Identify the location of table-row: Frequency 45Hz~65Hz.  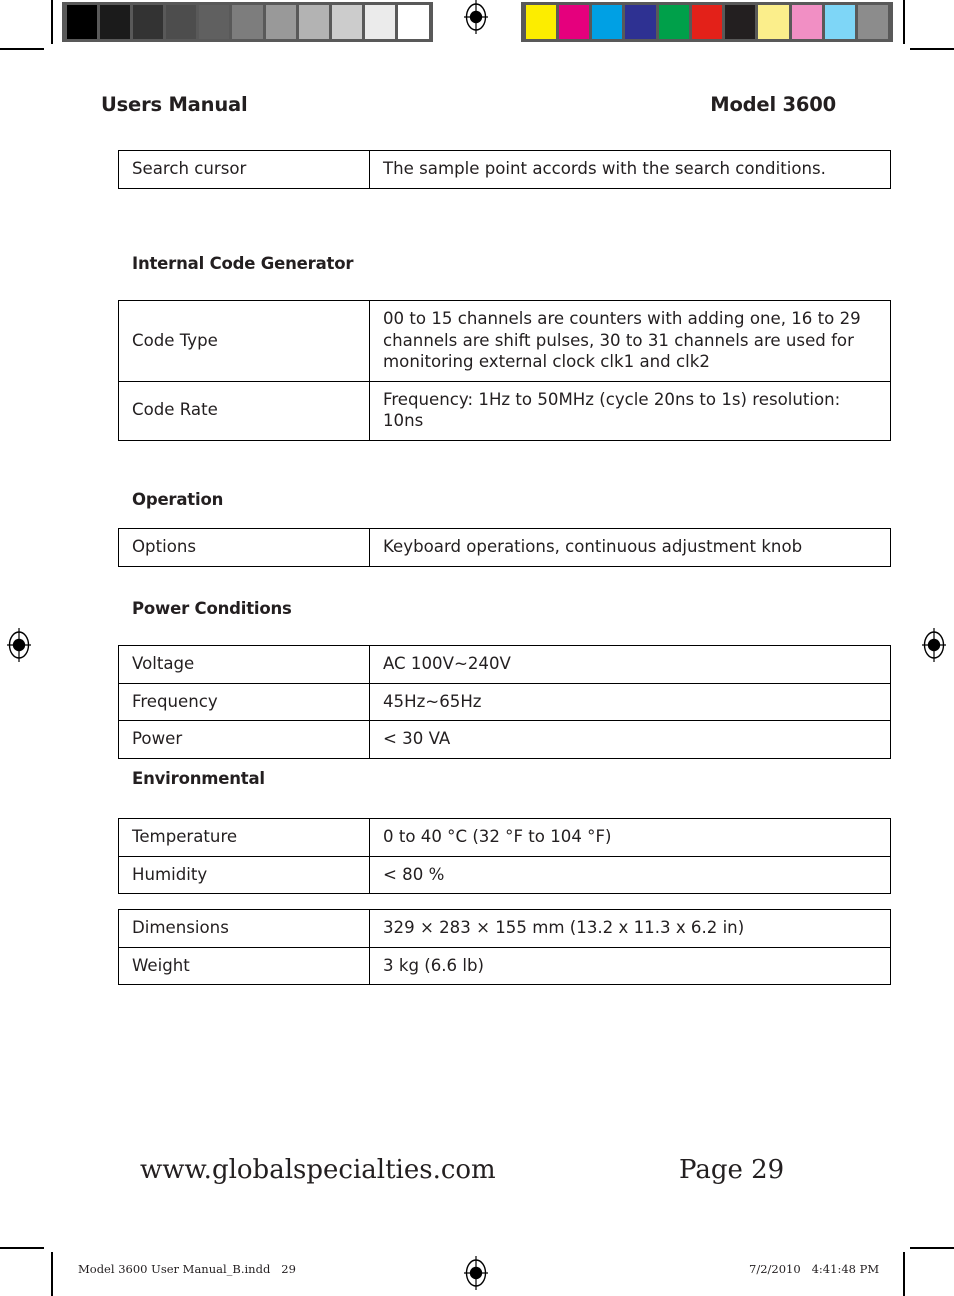
(504, 702).